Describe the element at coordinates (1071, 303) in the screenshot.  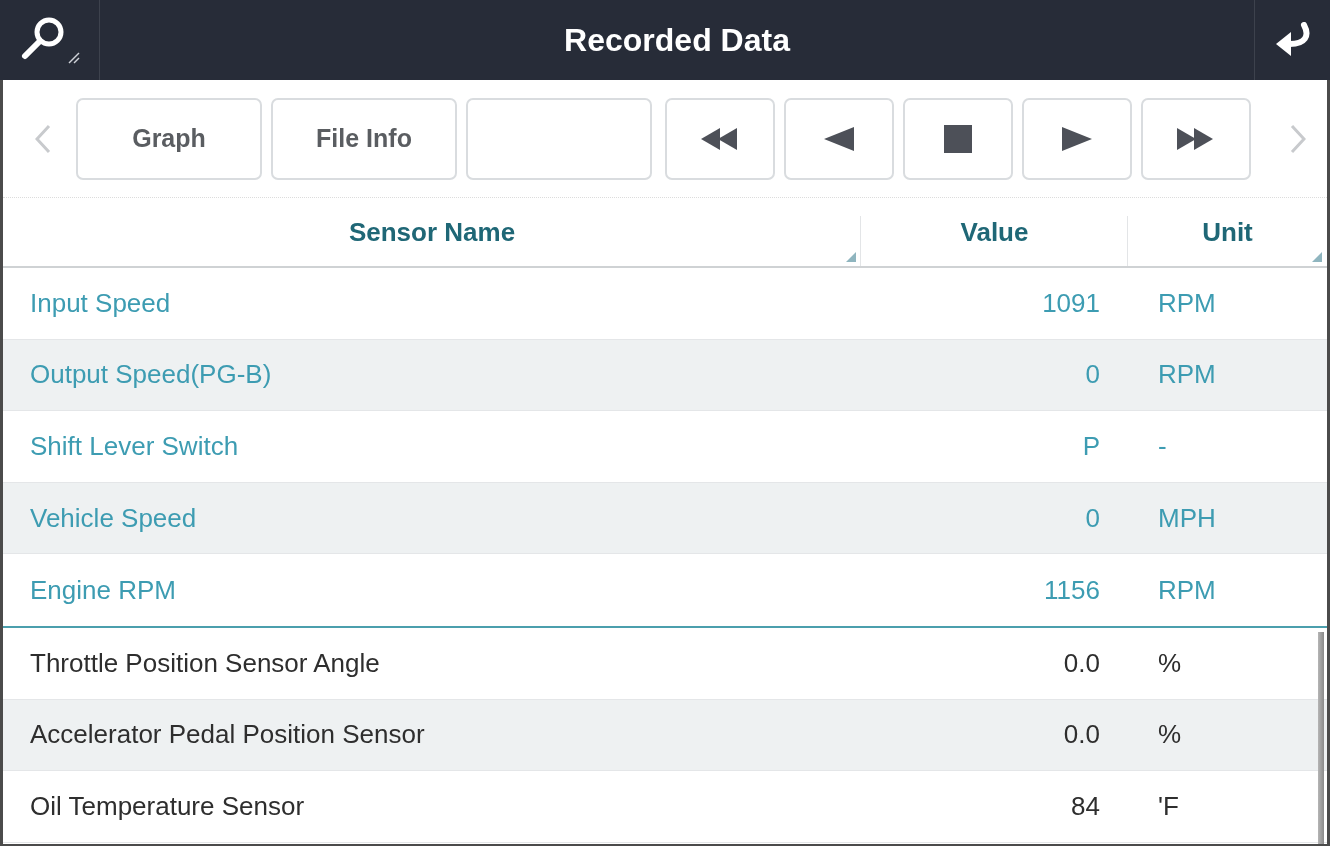
I see `sensor-value: 1091` at that location.